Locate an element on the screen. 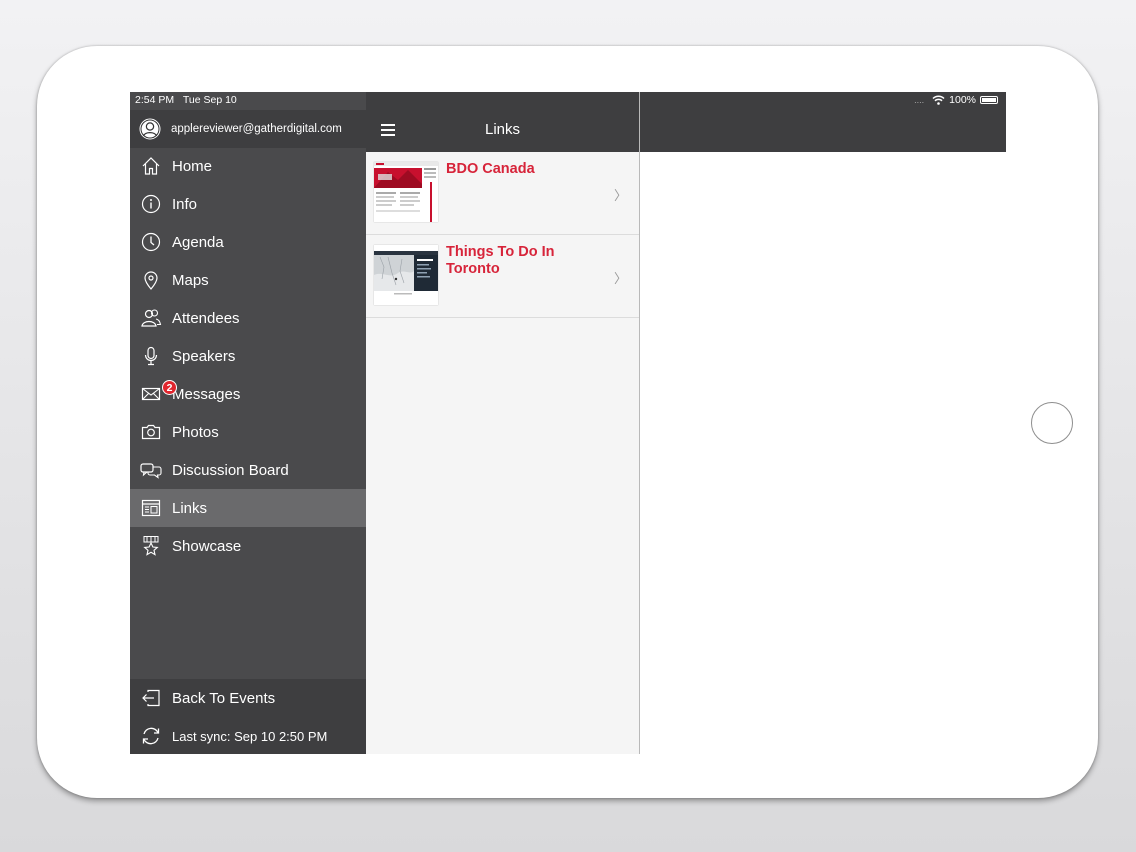 Image resolution: width=1136 pixels, height=852 pixels. microphone-icon is located at coordinates (151, 356).